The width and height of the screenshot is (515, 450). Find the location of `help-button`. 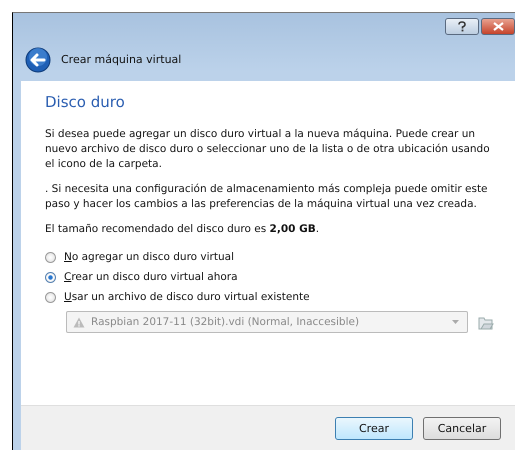

help-button is located at coordinates (462, 26).